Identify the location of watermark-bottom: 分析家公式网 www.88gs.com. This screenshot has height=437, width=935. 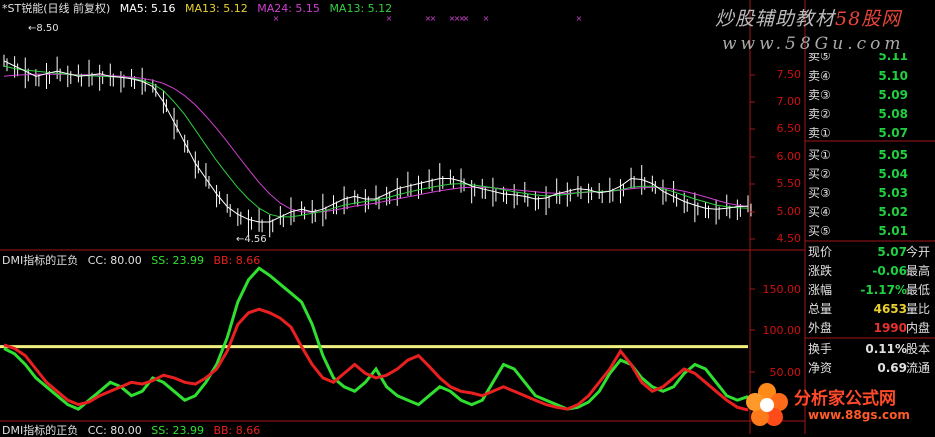
(836, 404).